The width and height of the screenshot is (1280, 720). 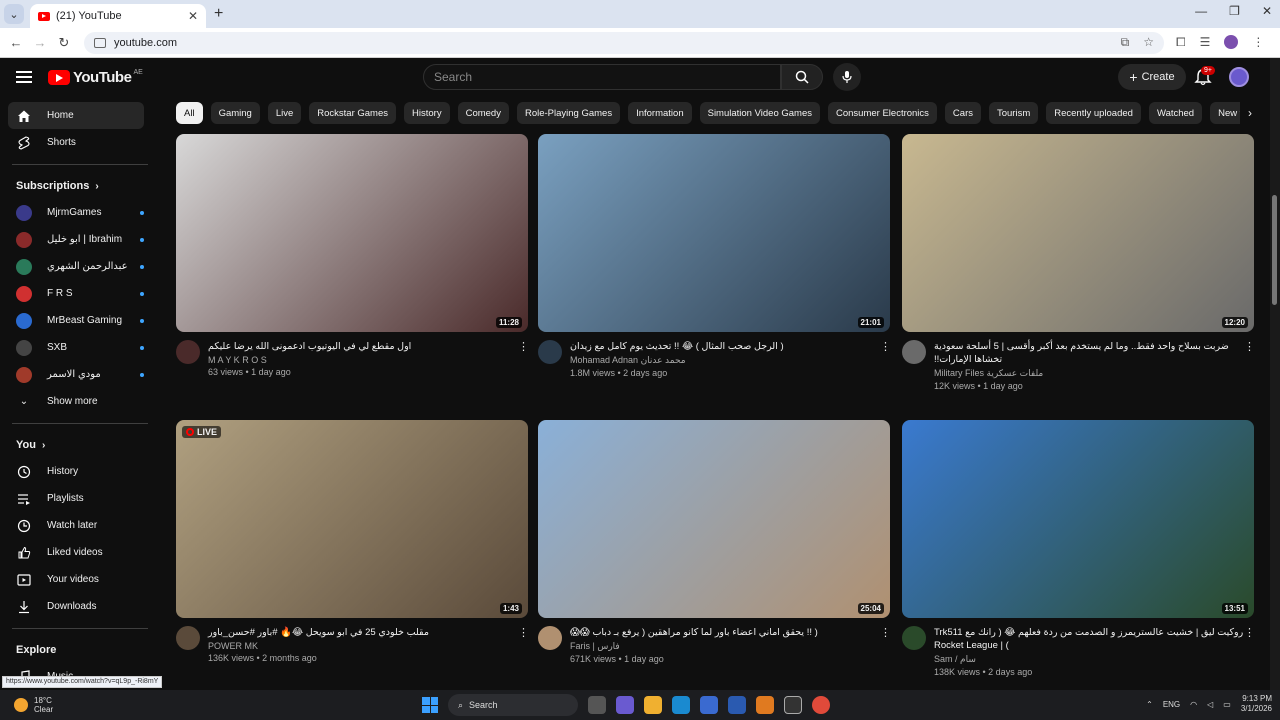 What do you see at coordinates (602, 77) in the screenshot?
I see `search-input: Search` at bounding box center [602, 77].